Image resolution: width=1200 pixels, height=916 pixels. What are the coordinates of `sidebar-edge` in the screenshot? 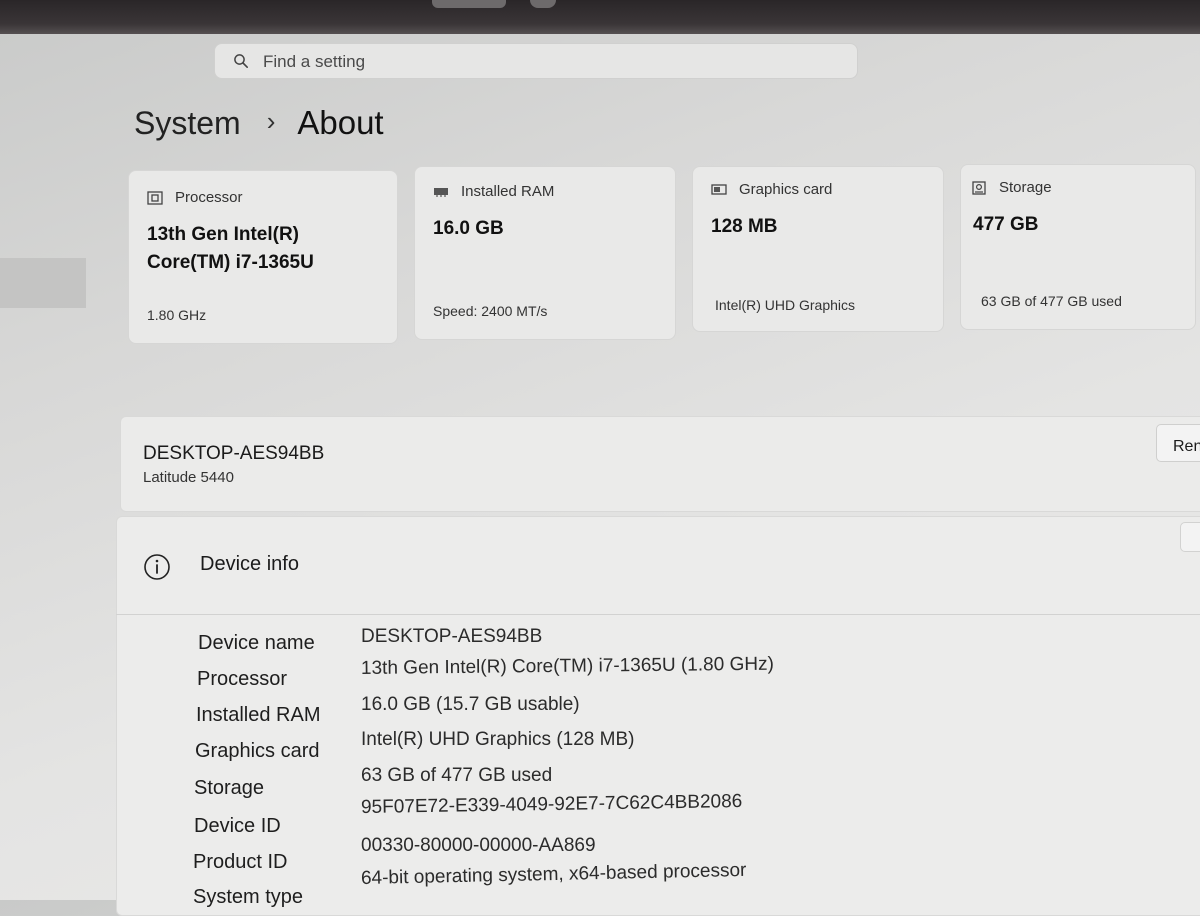 It's located at (43, 283).